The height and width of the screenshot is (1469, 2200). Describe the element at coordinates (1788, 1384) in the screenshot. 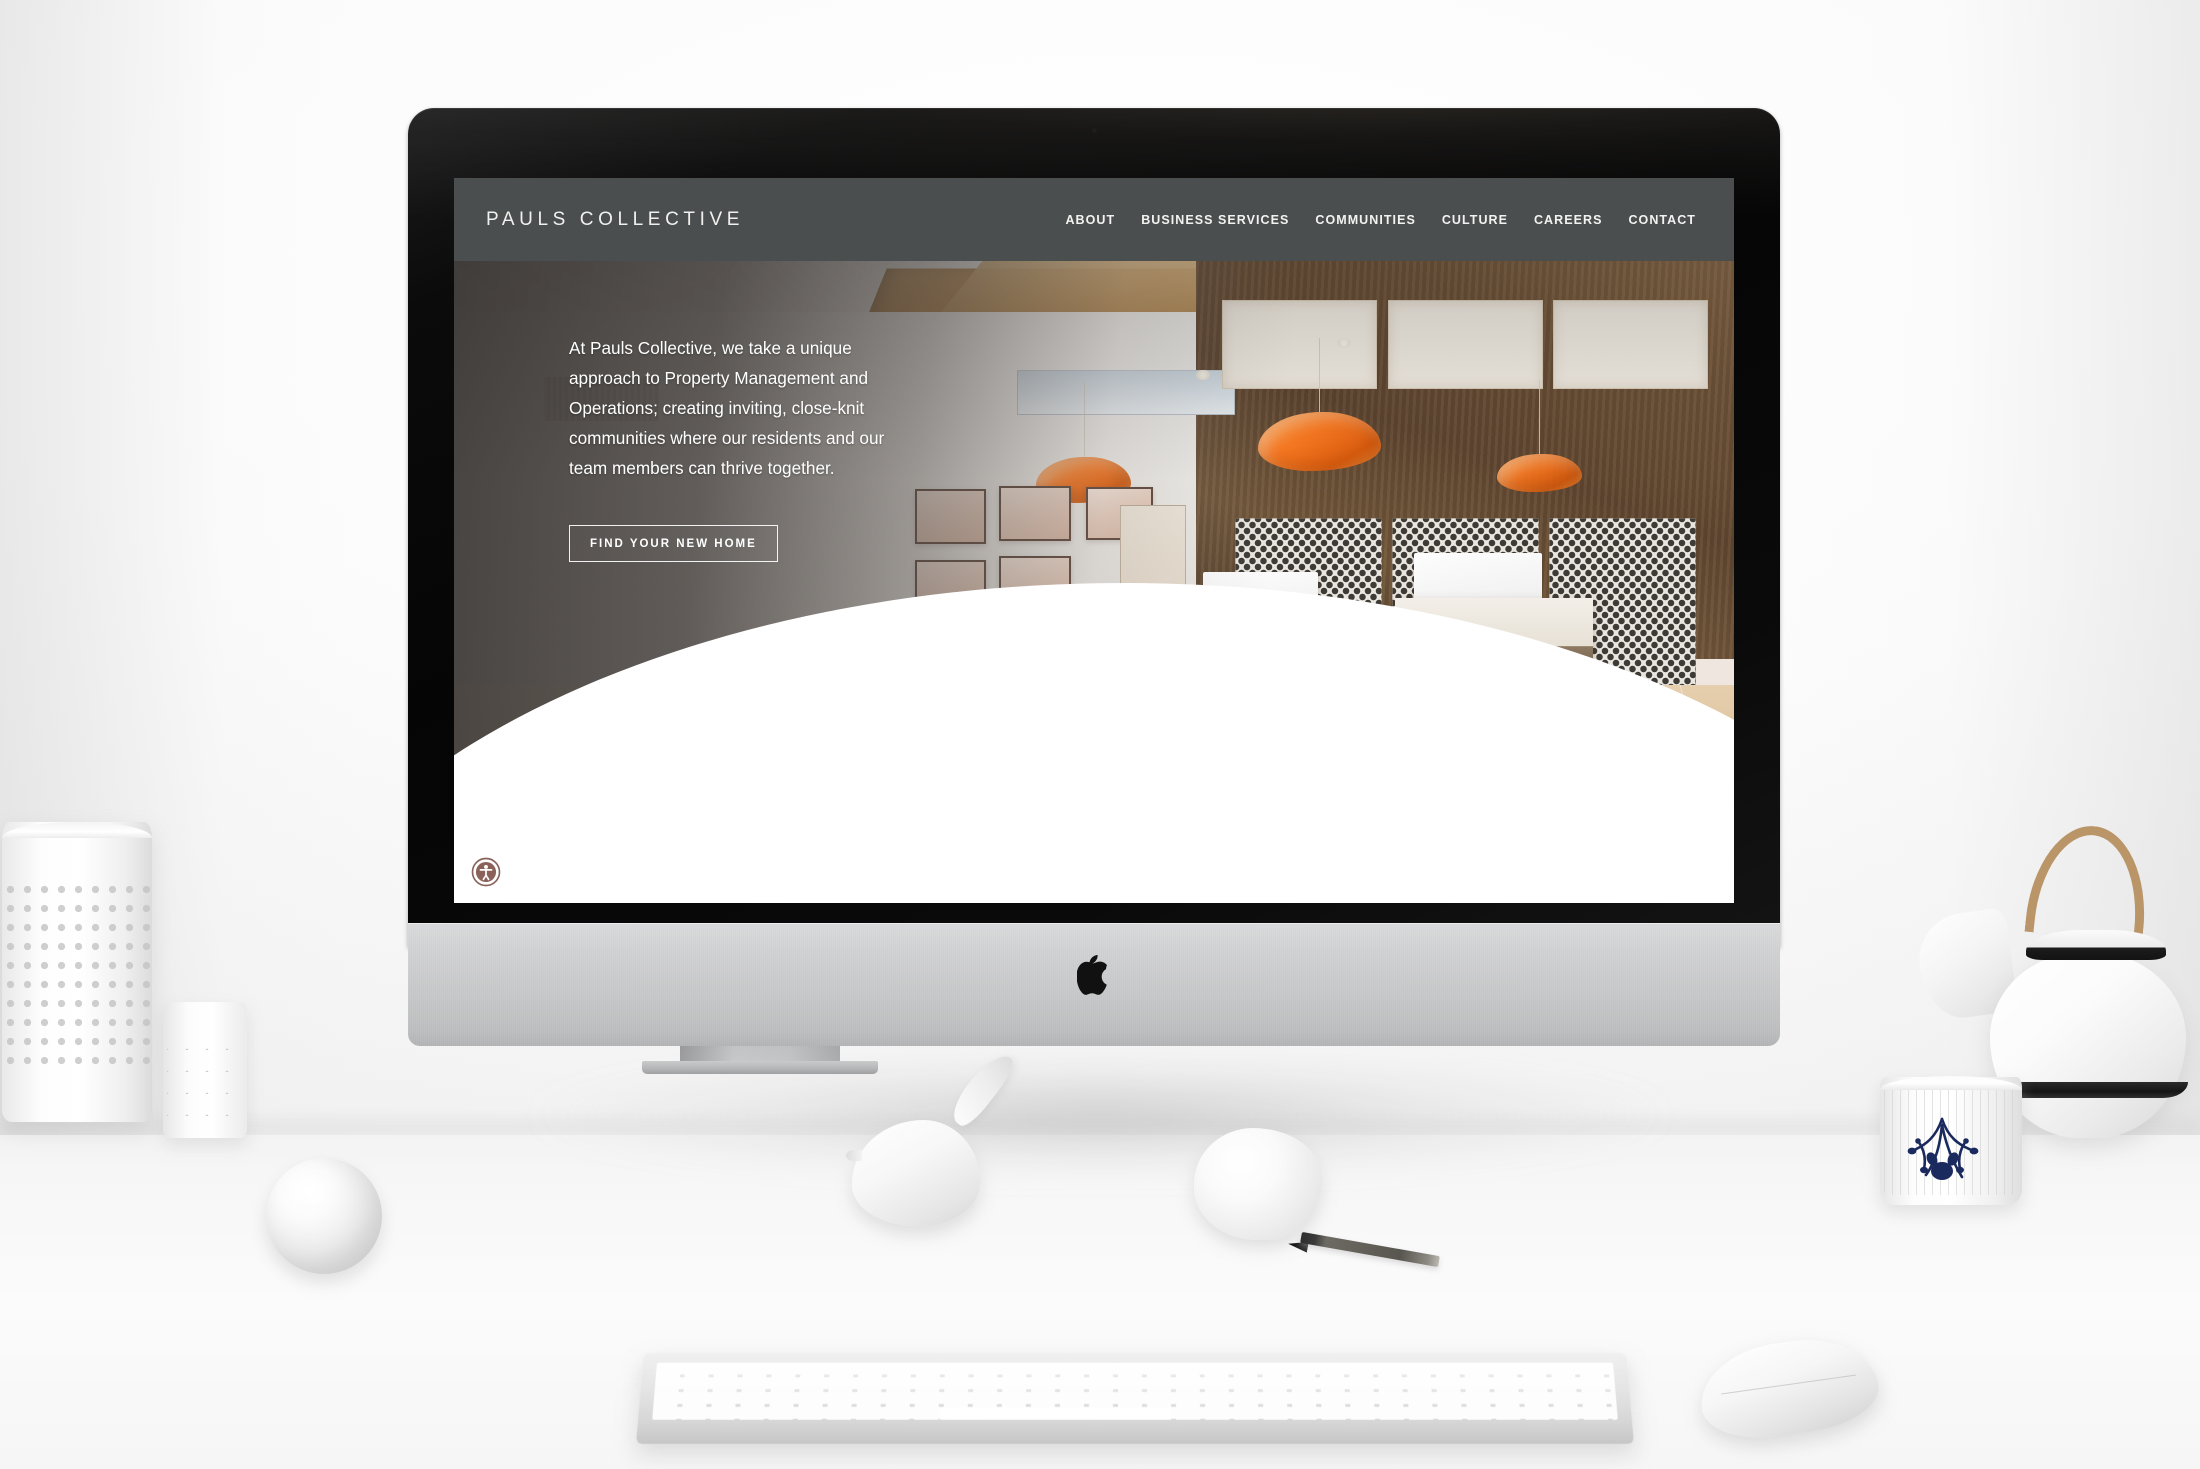

I see `mouse-seam` at that location.